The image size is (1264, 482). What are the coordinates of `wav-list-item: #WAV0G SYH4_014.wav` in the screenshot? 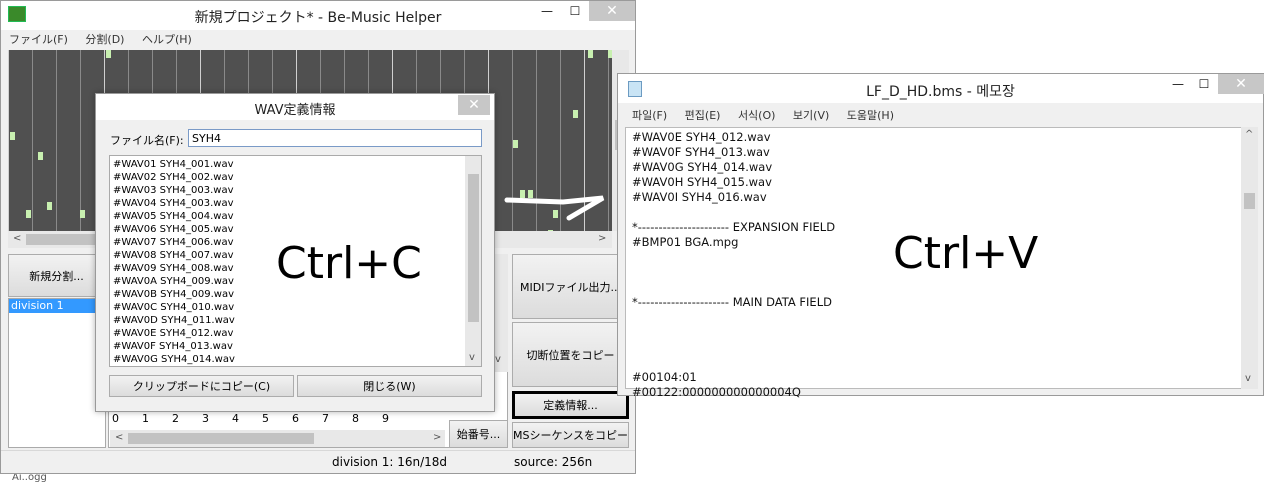 It's located at (174, 359).